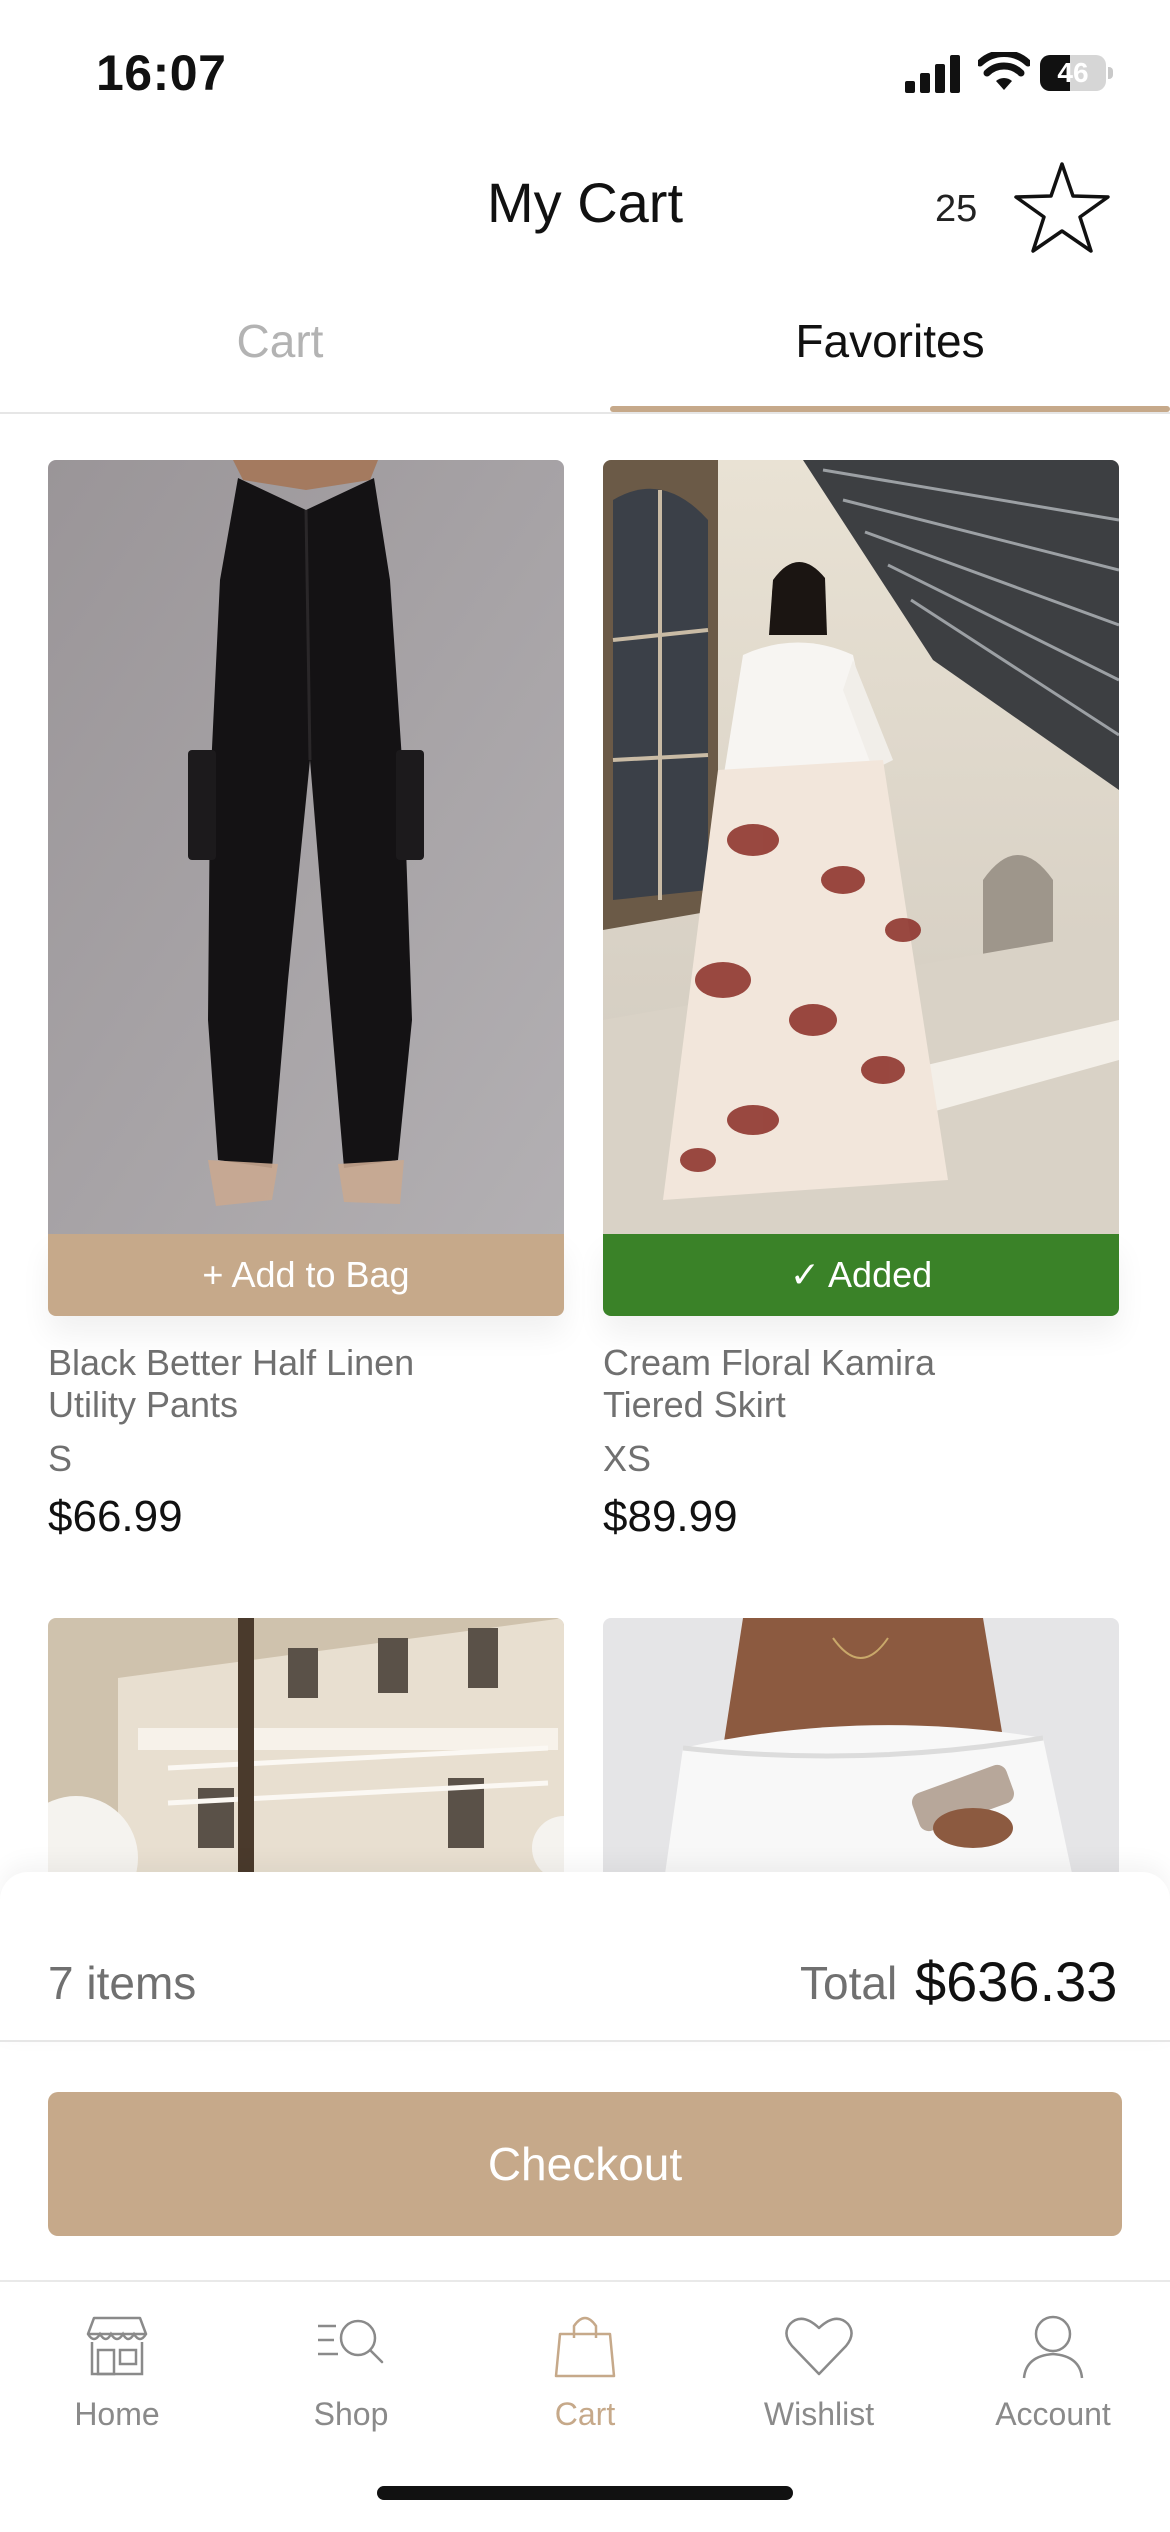  I want to click on product-image-building, so click(306, 1746).